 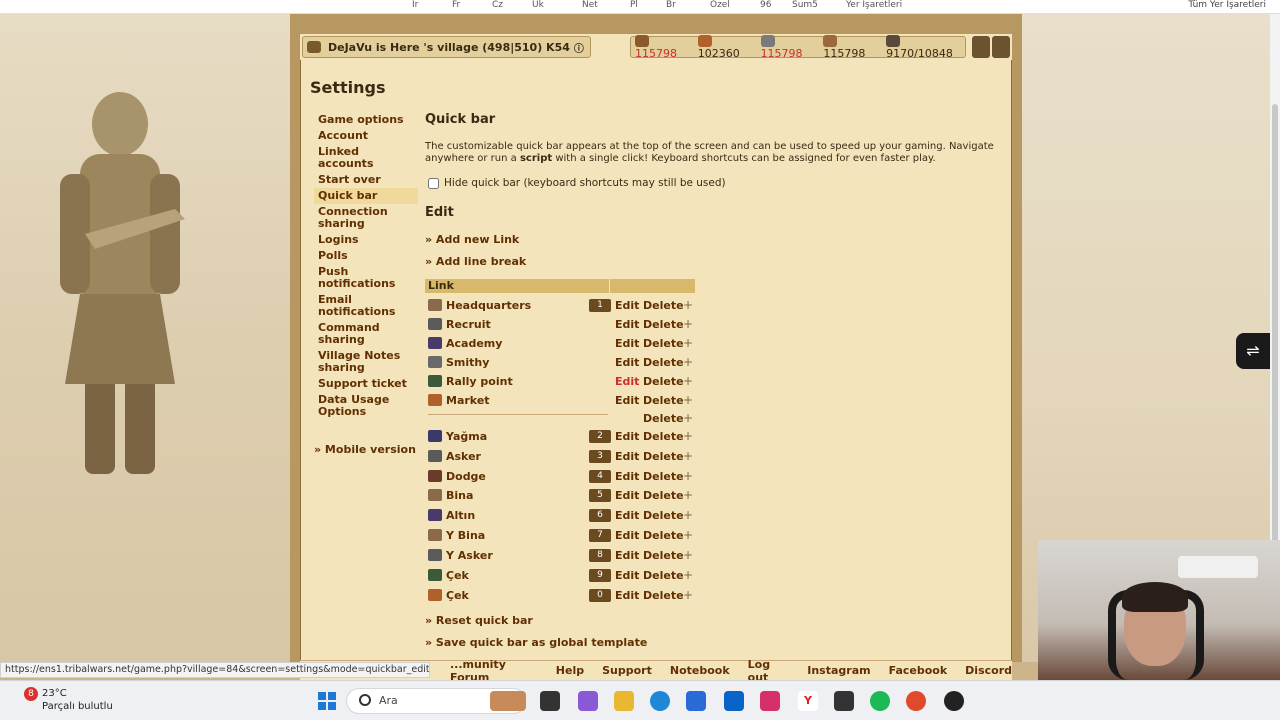 What do you see at coordinates (366, 218) in the screenshot?
I see `menu-item-connection-sharing: Connection sharing` at bounding box center [366, 218].